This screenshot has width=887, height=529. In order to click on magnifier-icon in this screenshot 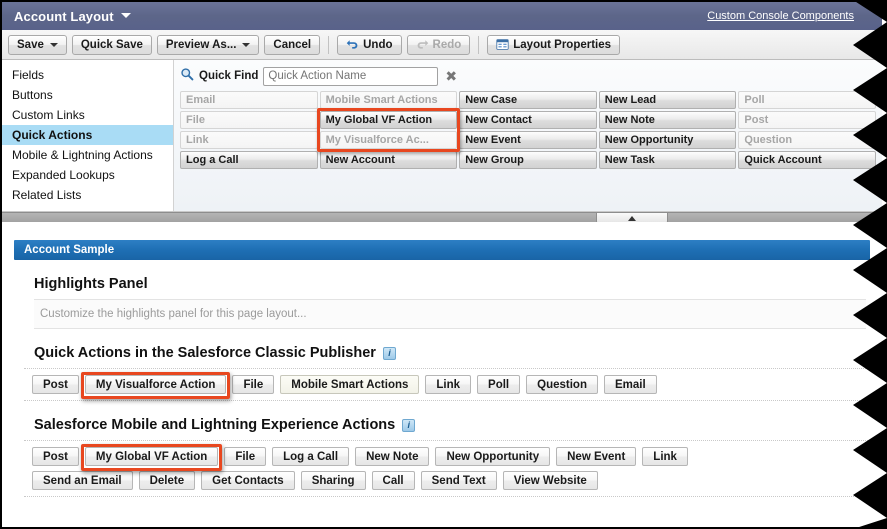, I will do `click(187, 76)`.